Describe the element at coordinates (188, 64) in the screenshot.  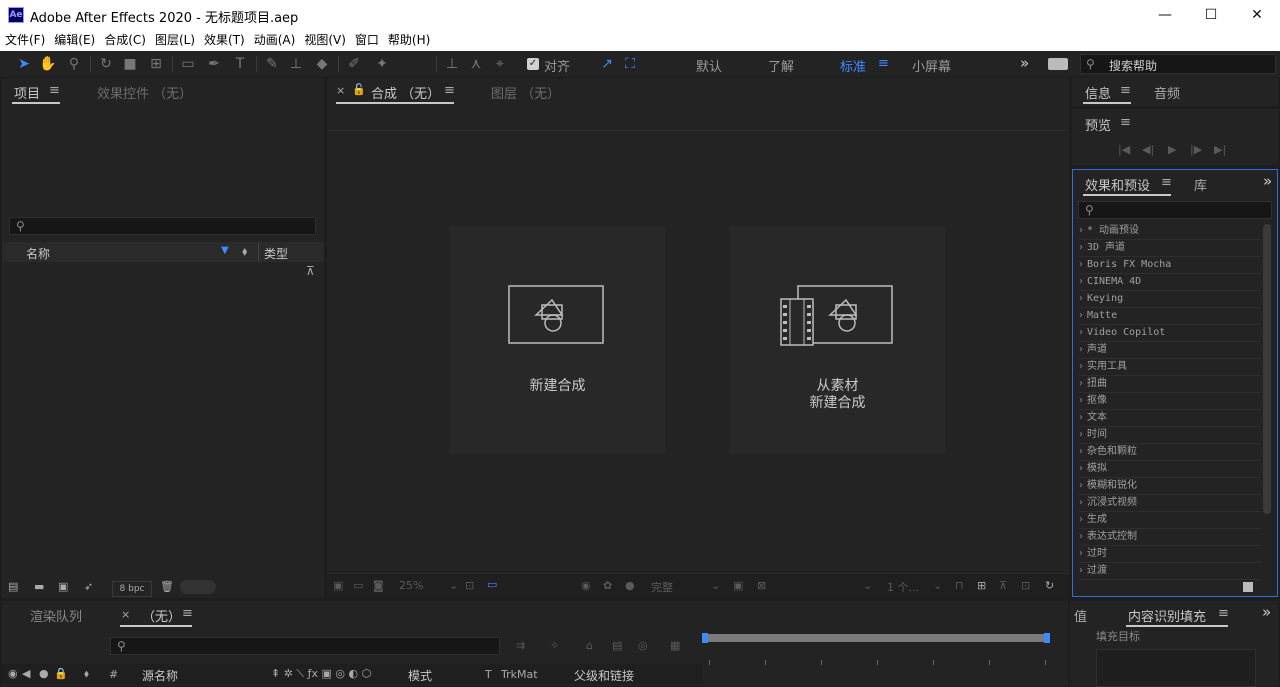
I see `rectangle-tool-icon: ▭` at that location.